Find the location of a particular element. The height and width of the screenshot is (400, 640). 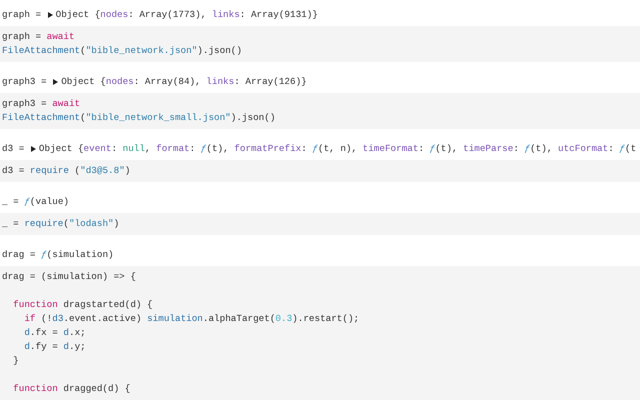

code-line: d3 = require ("d3@5.8") is located at coordinates (67, 171).